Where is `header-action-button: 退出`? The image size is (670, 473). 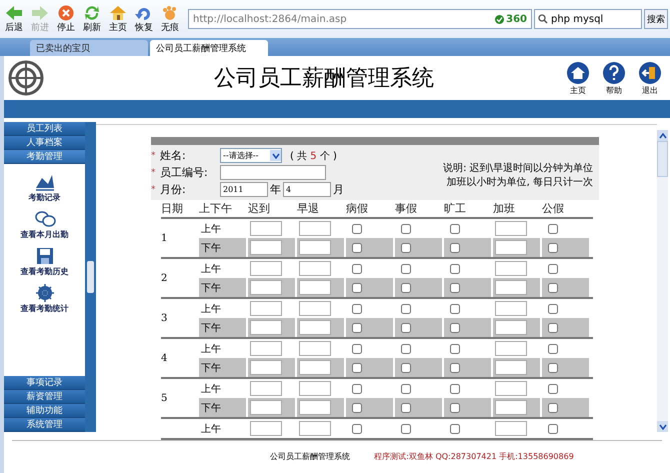
header-action-button: 退出 is located at coordinates (650, 78).